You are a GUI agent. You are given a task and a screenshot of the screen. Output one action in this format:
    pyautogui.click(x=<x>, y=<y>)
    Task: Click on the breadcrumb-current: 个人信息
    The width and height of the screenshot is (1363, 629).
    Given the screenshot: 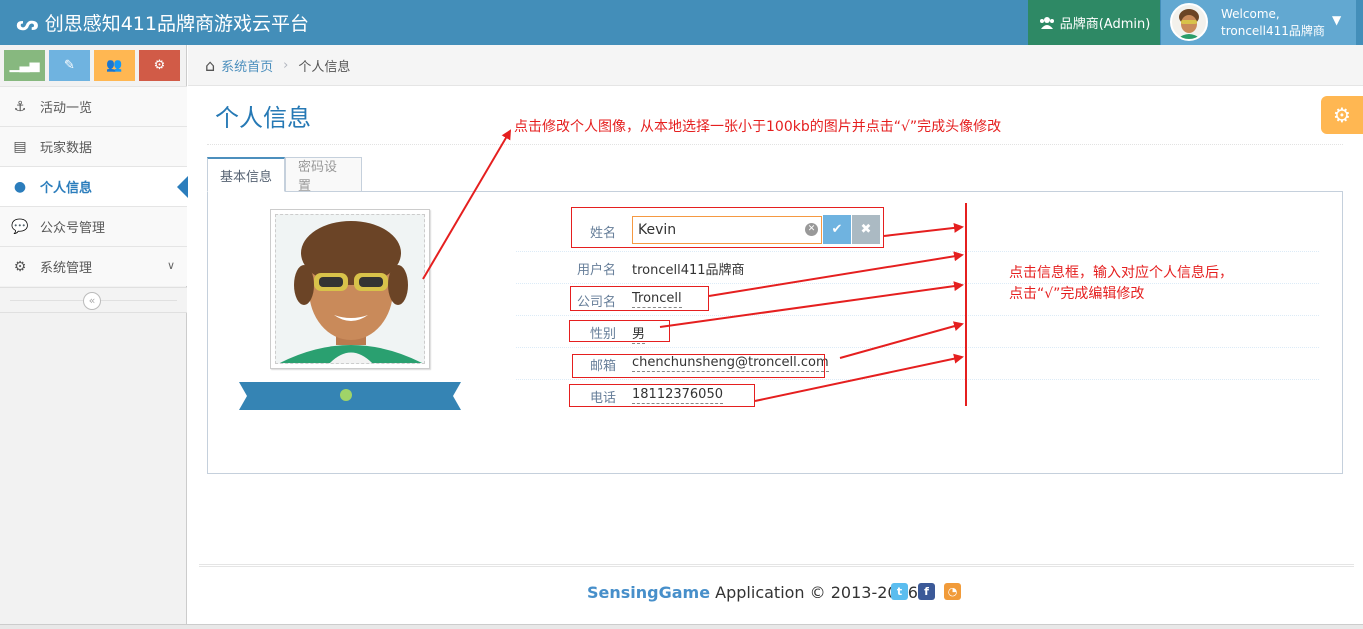 What is the action you would take?
    pyautogui.click(x=324, y=67)
    